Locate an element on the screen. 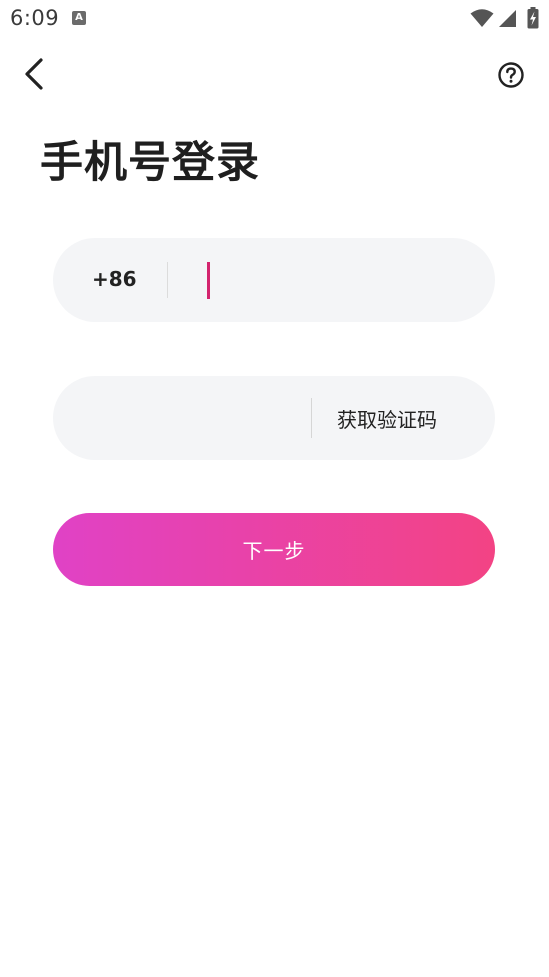 The width and height of the screenshot is (549, 977). verification-code-field: 获取验证码 is located at coordinates (274, 418).